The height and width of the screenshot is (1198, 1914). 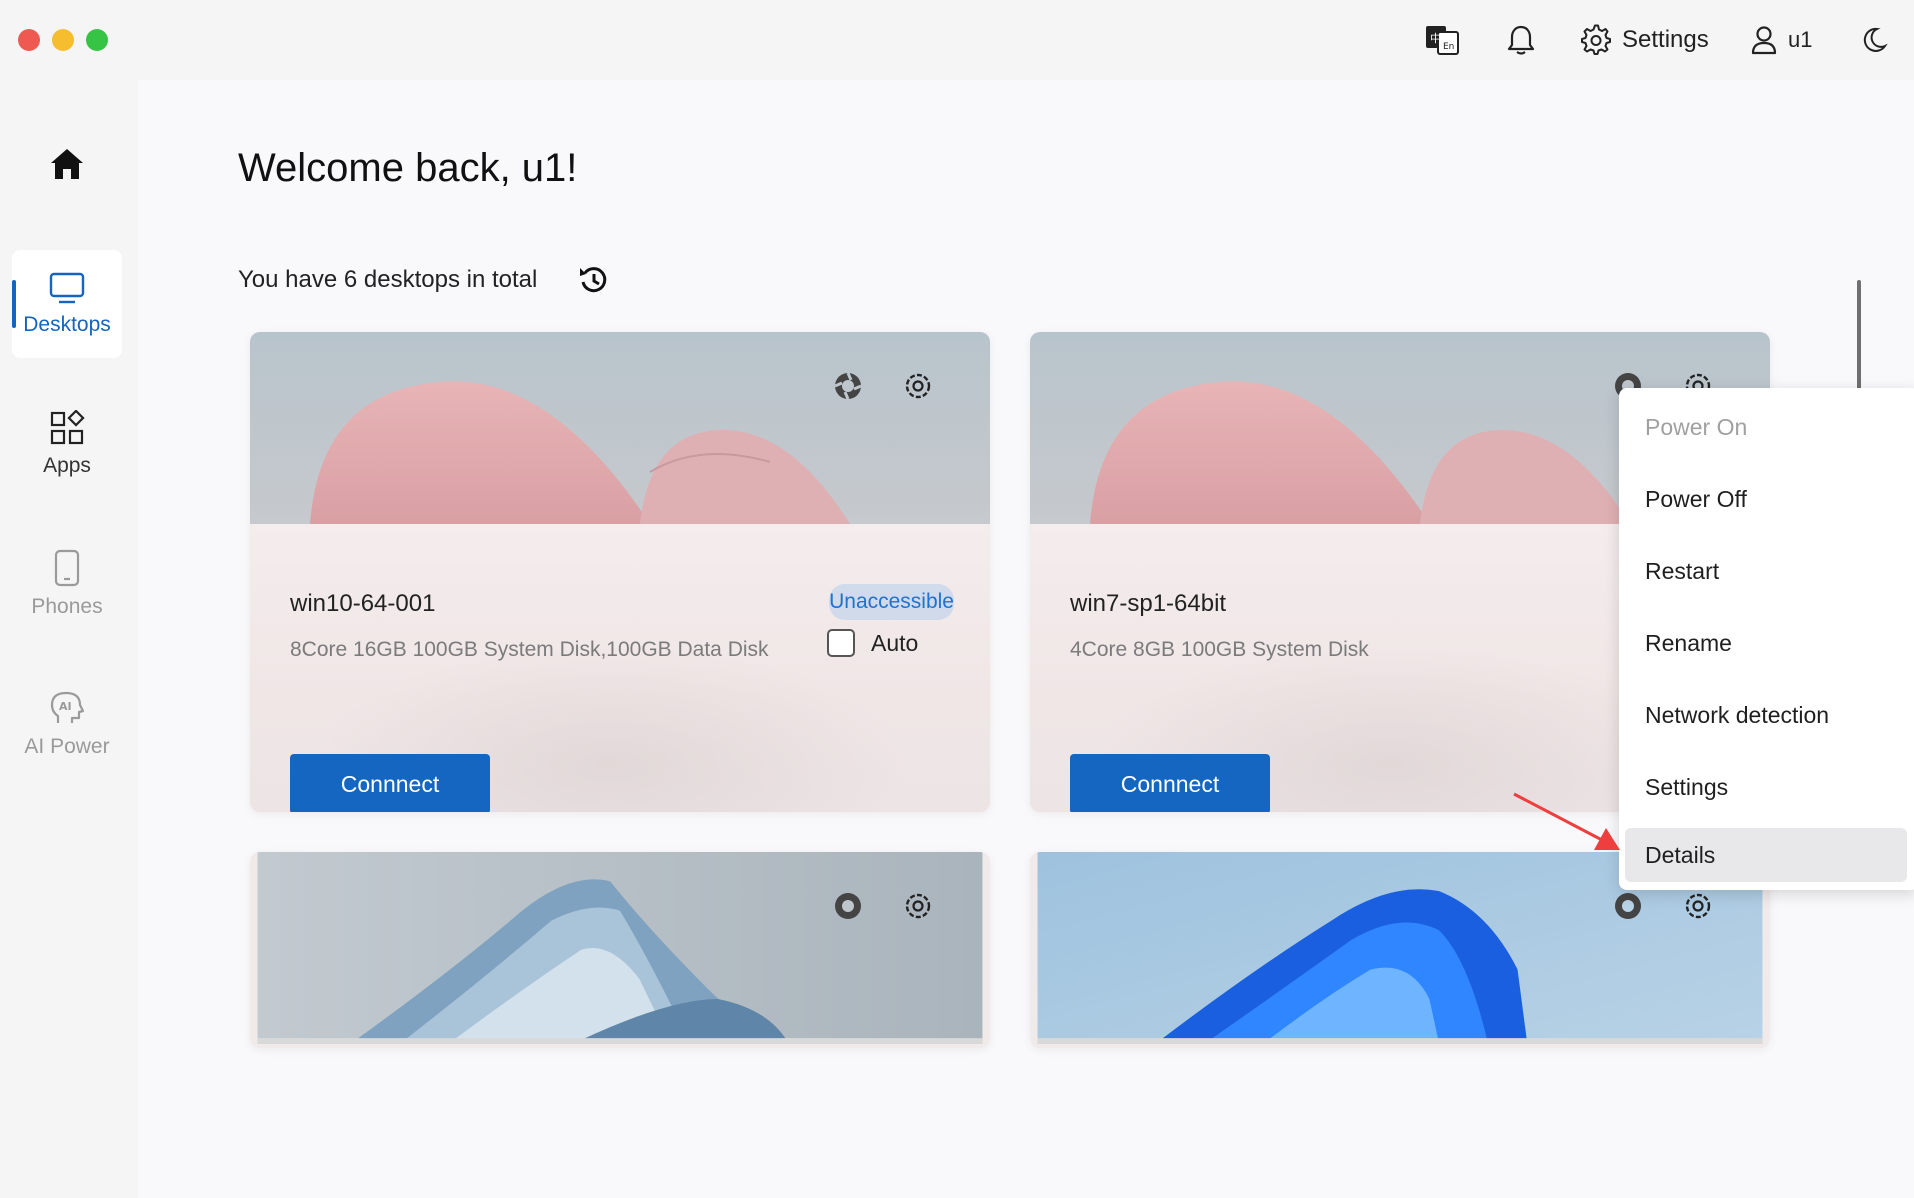 I want to click on language-toggle-button: 中 En, so click(x=1442, y=40).